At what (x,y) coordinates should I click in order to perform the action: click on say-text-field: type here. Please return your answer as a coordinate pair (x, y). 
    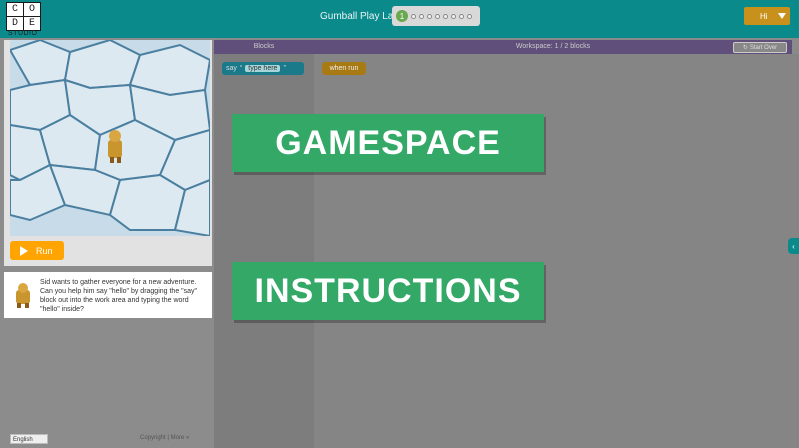
    Looking at the image, I should click on (263, 68).